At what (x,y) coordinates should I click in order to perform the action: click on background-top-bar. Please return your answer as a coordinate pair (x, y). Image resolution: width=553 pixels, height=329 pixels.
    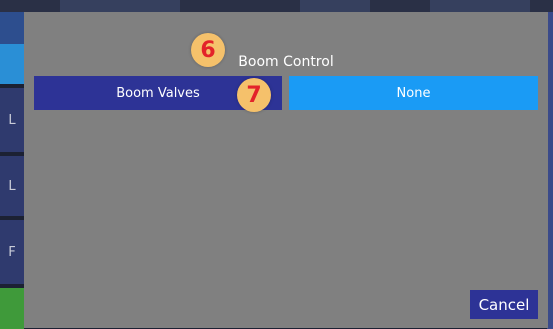
    Looking at the image, I should click on (276, 6).